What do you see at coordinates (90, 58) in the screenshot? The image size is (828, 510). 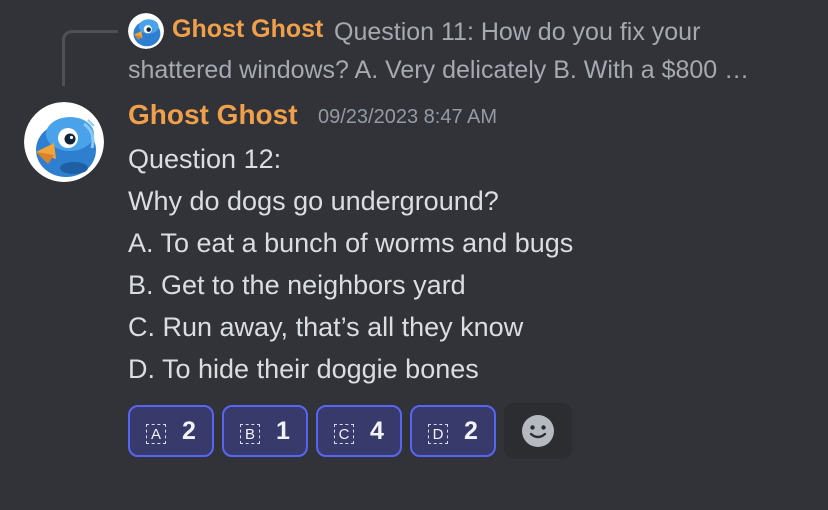 I see `reply-connector-line` at bounding box center [90, 58].